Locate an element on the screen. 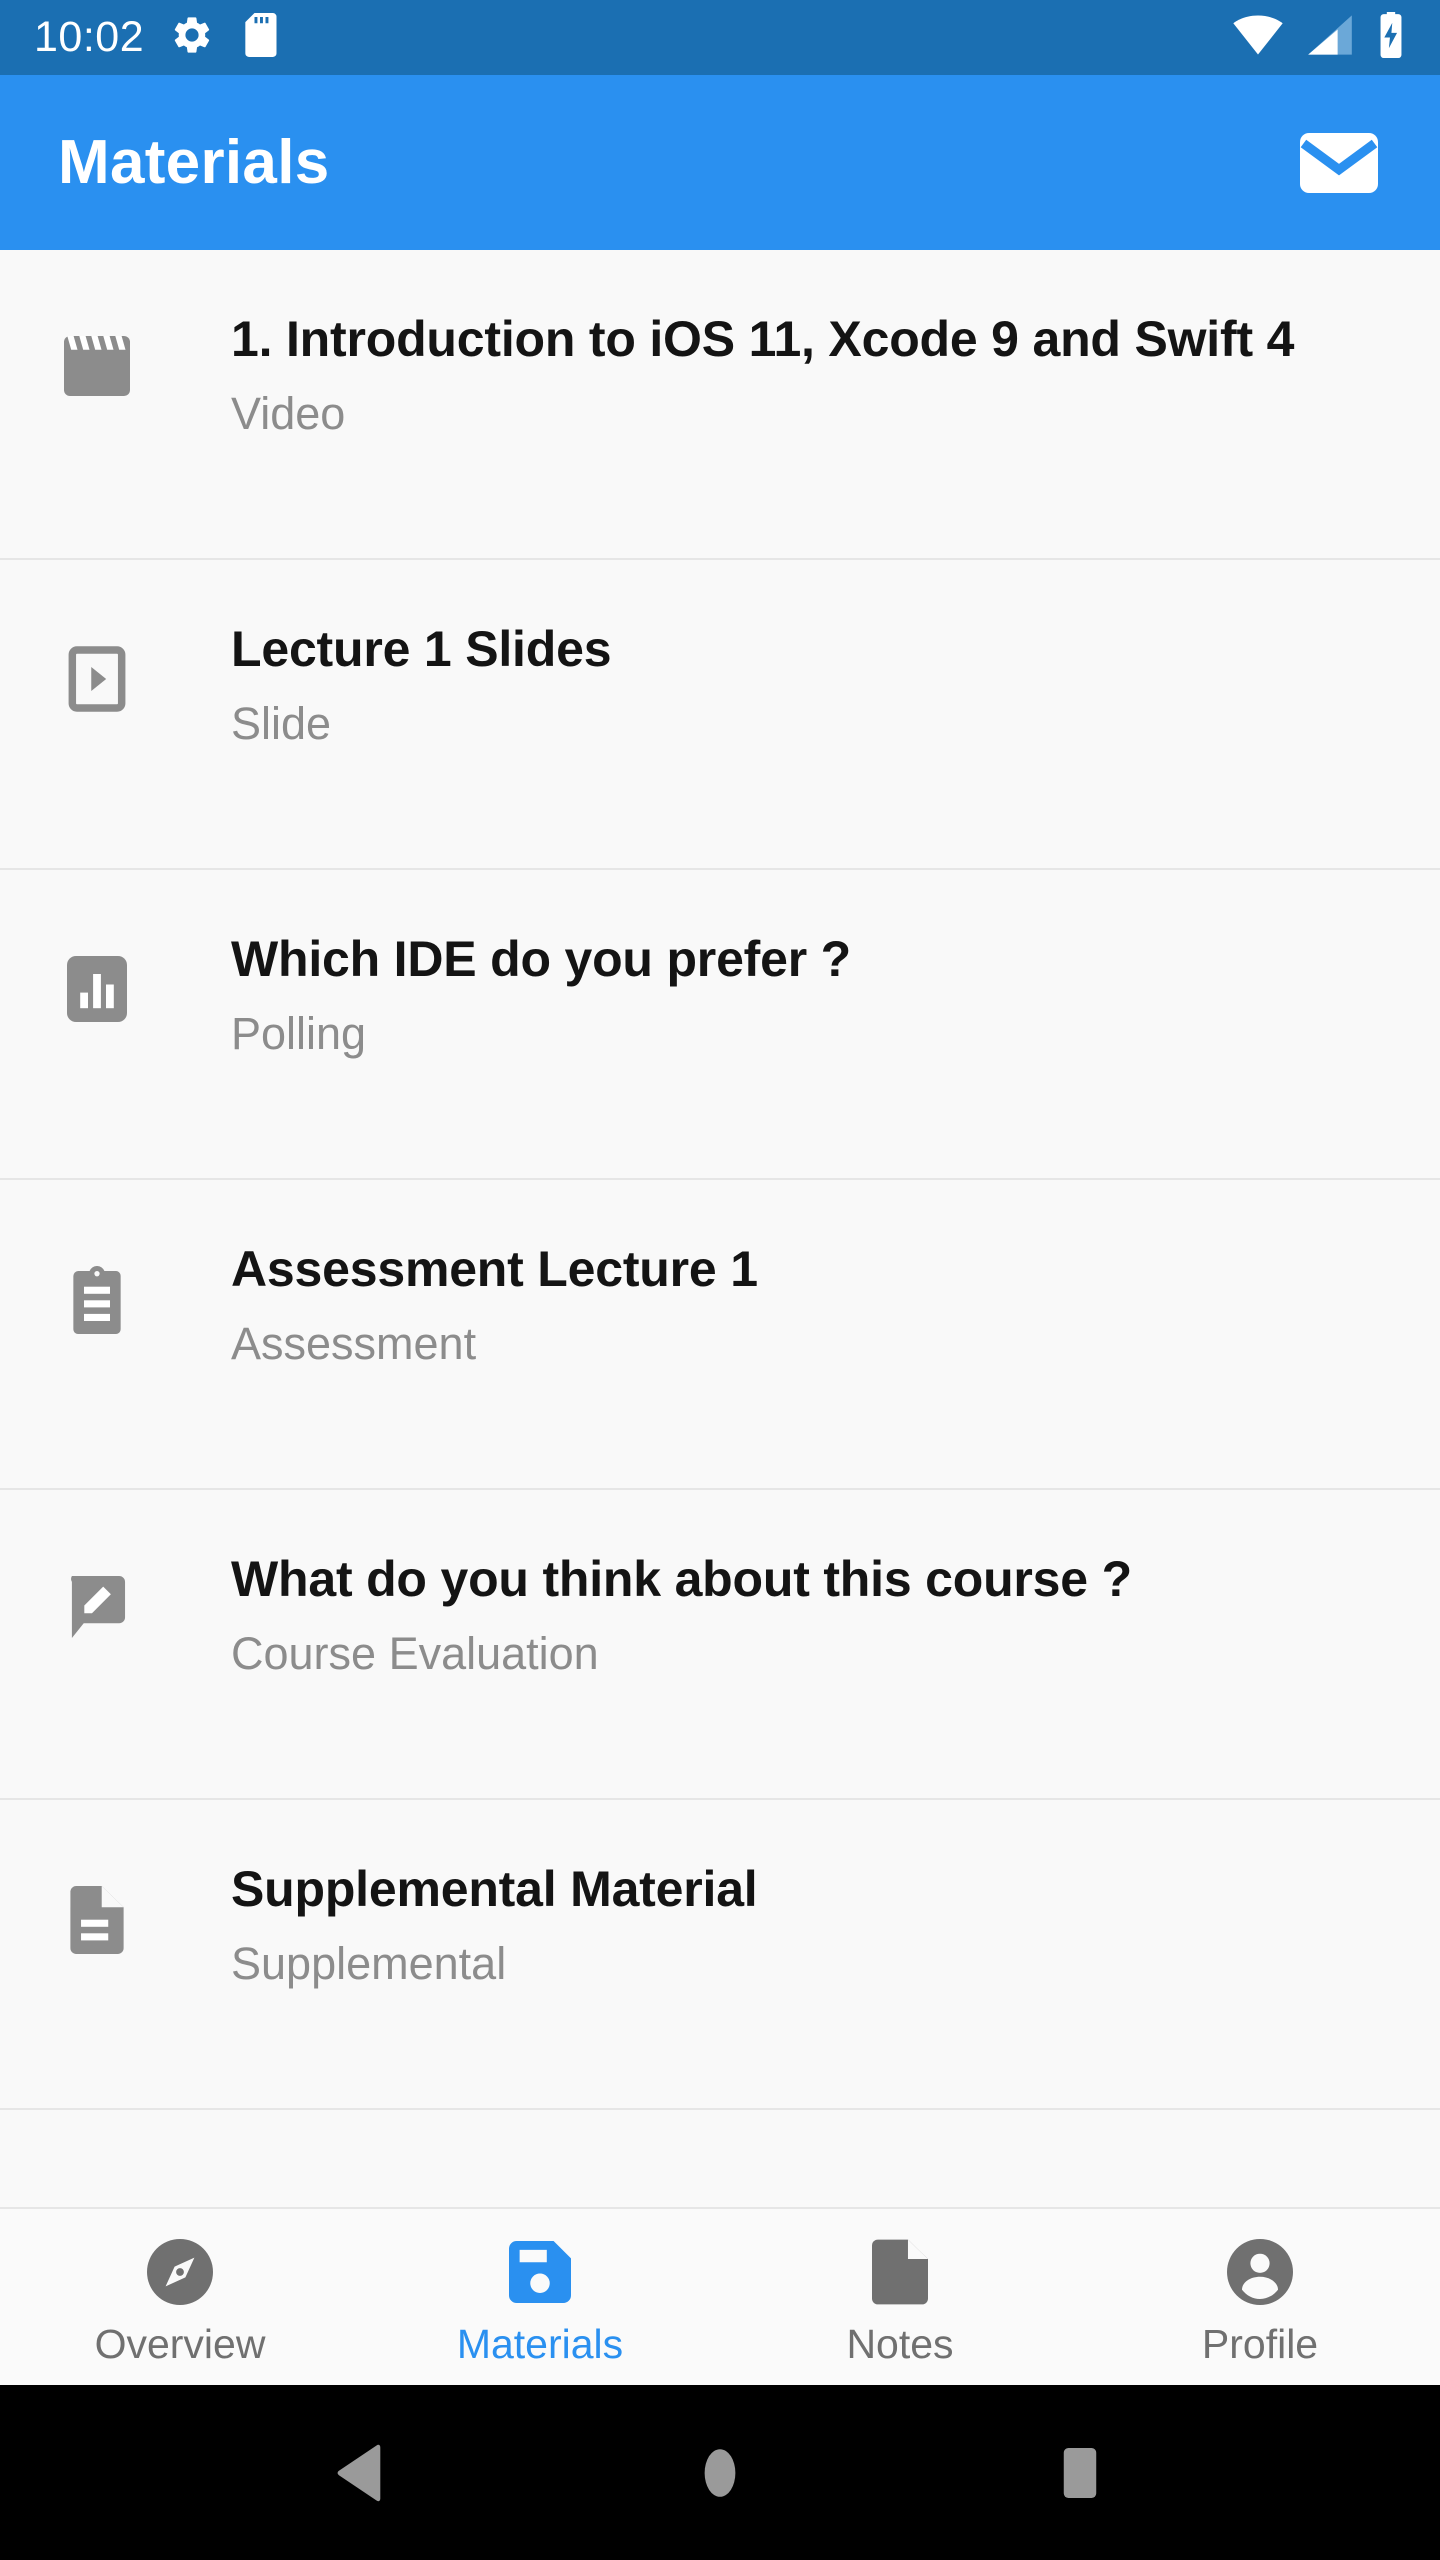  app-bar-actions is located at coordinates (1339, 163).